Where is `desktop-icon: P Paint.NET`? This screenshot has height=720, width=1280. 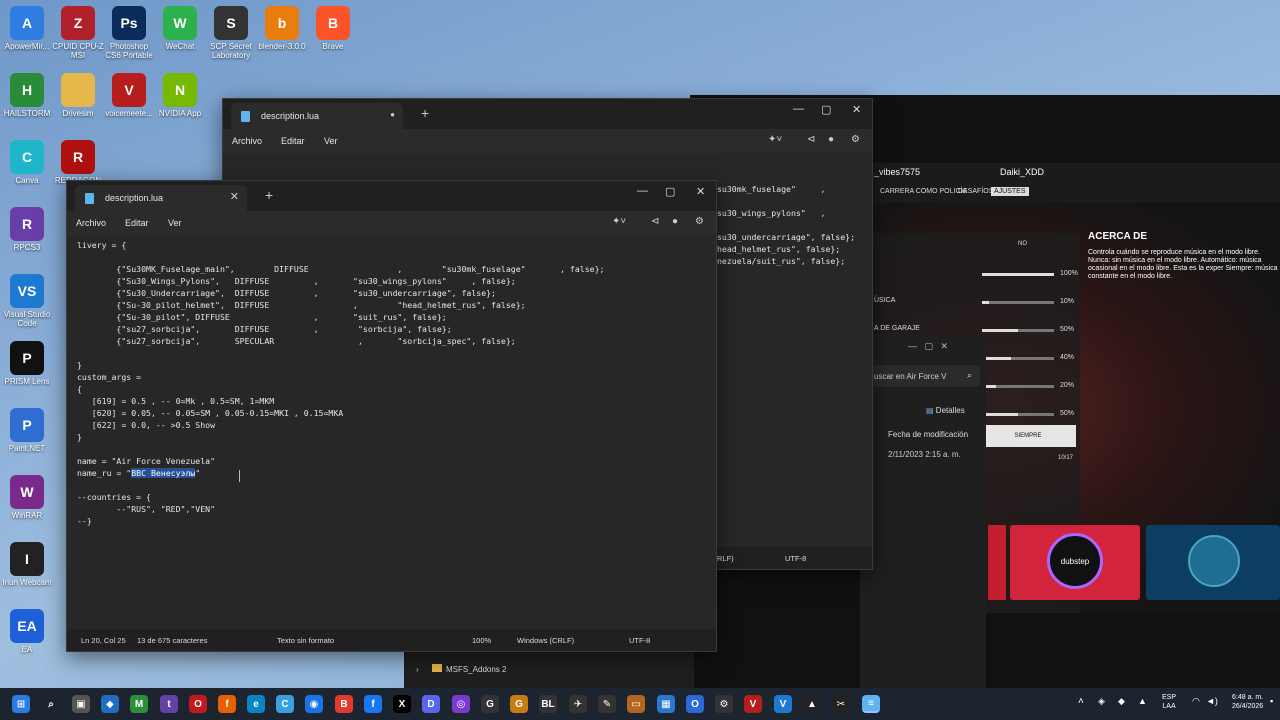 desktop-icon: P Paint.NET is located at coordinates (27, 430).